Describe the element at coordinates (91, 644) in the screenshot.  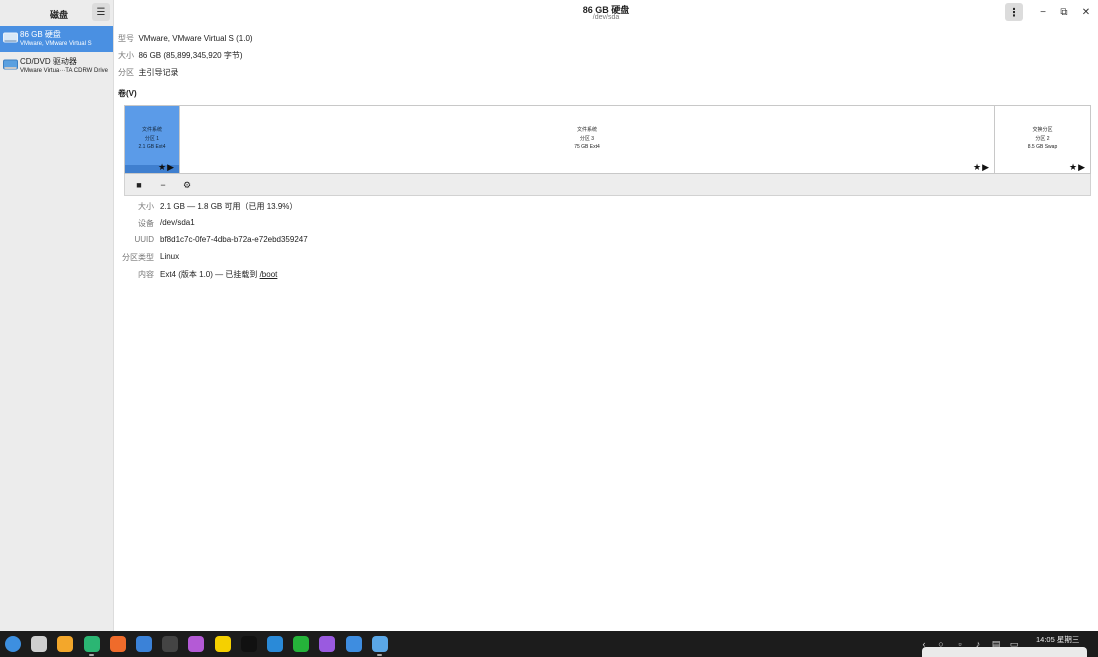
I see `app-store-icon` at that location.